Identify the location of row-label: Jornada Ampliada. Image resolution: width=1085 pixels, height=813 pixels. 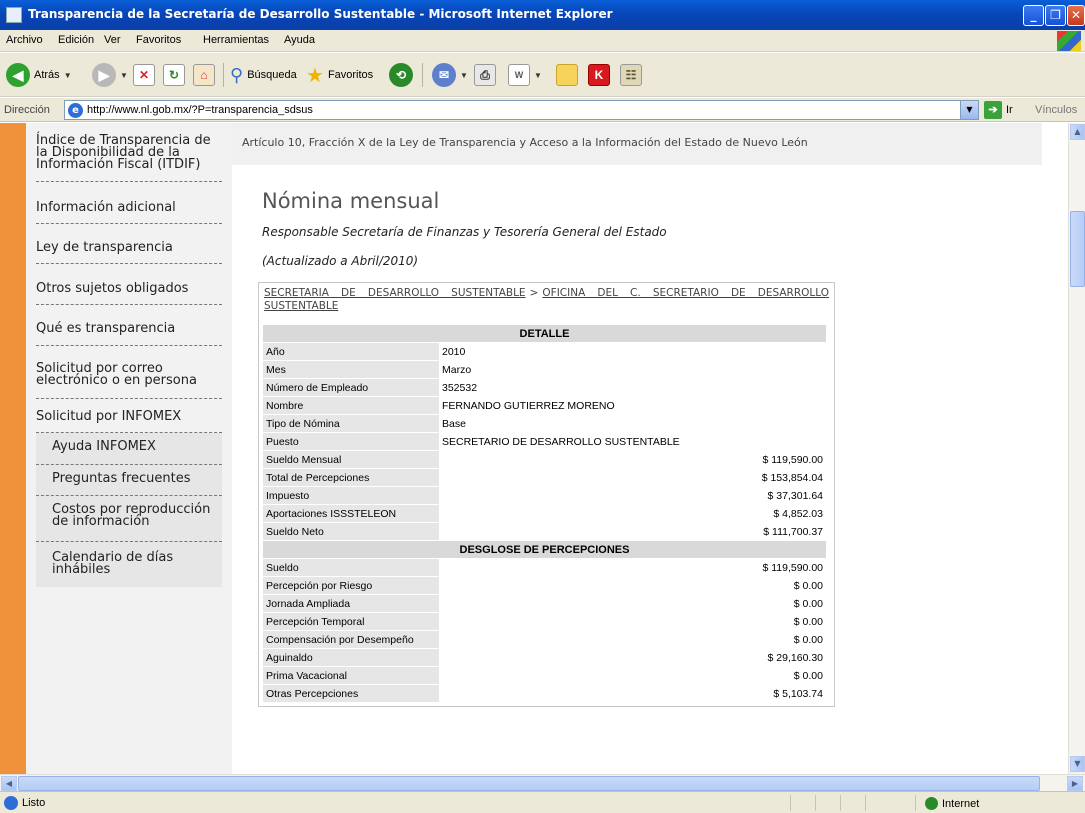
(351, 603).